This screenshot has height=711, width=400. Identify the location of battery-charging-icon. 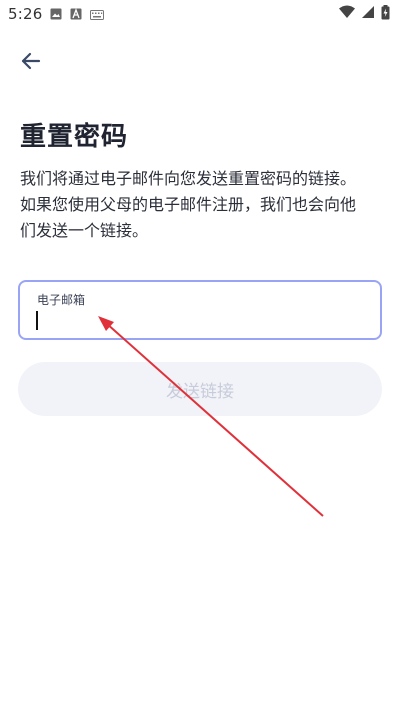
(385, 14).